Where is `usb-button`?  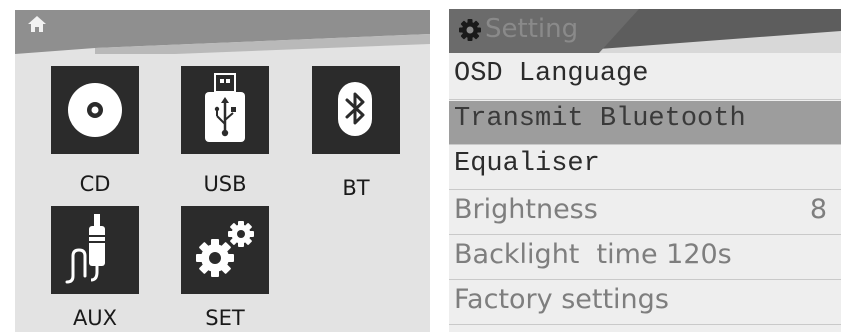 usb-button is located at coordinates (225, 110).